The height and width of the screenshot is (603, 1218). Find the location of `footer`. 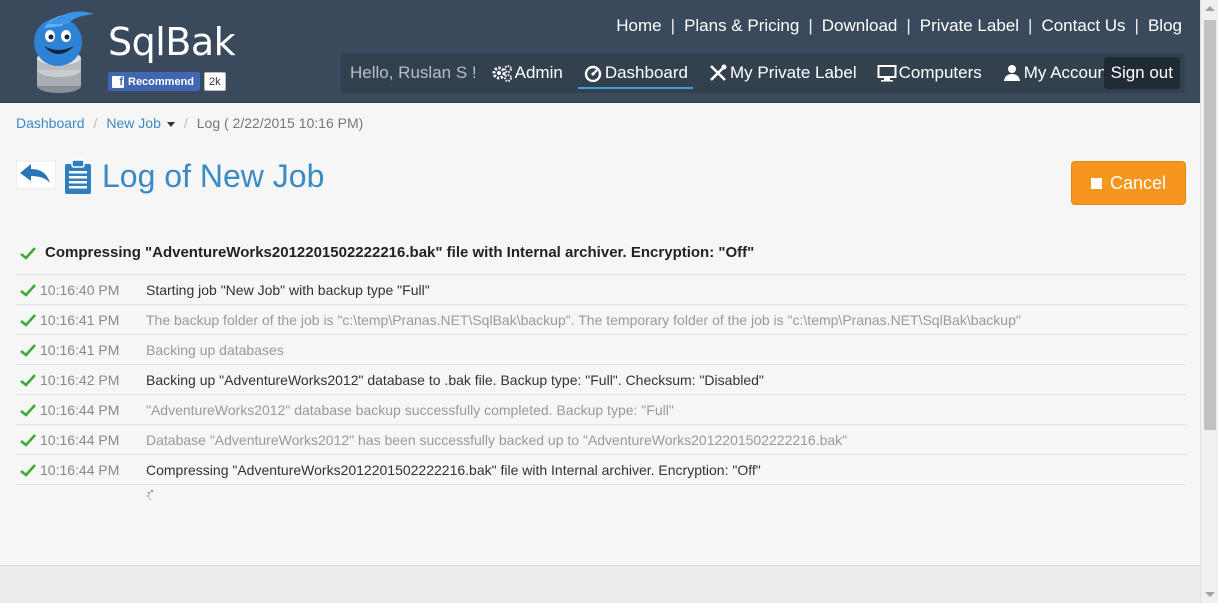

footer is located at coordinates (600, 584).